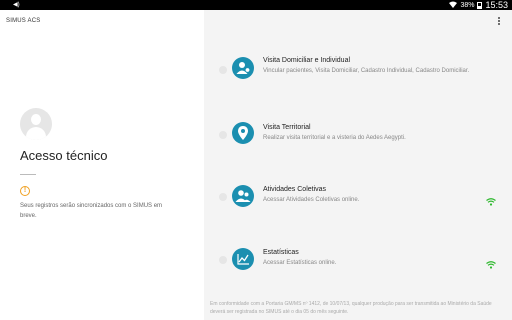 This screenshot has width=512, height=320. I want to click on item-title: Atividades Coletivas, so click(295, 189).